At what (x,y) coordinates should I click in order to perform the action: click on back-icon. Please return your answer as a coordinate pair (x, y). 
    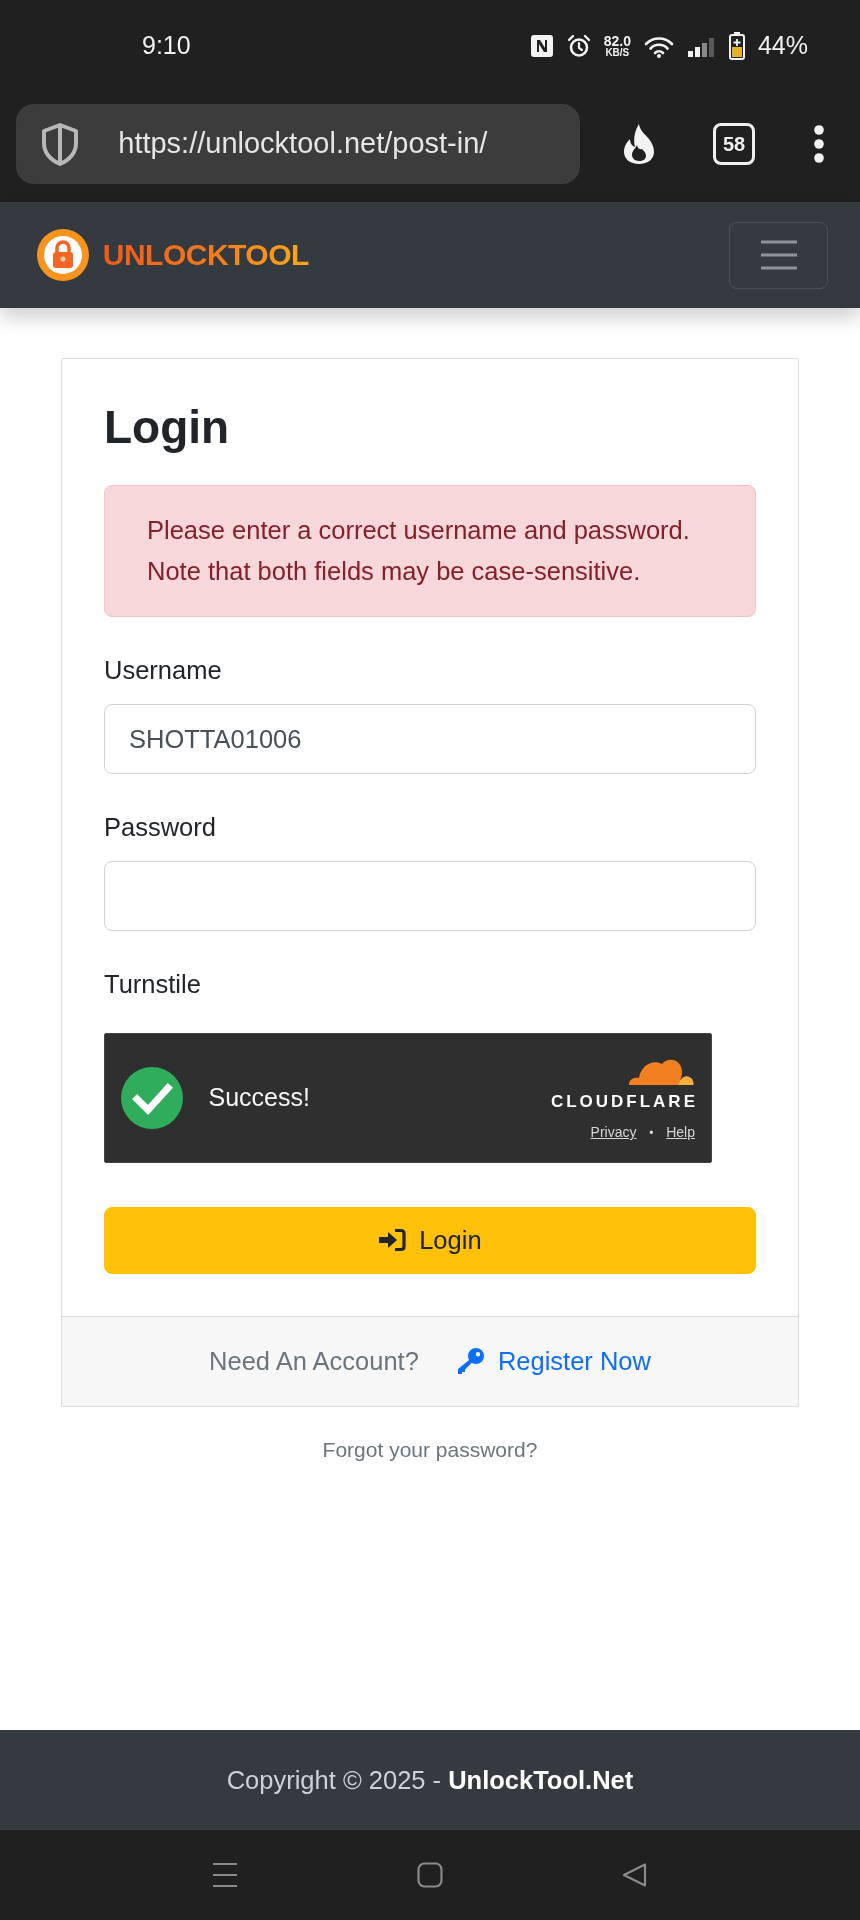
    Looking at the image, I should click on (635, 1875).